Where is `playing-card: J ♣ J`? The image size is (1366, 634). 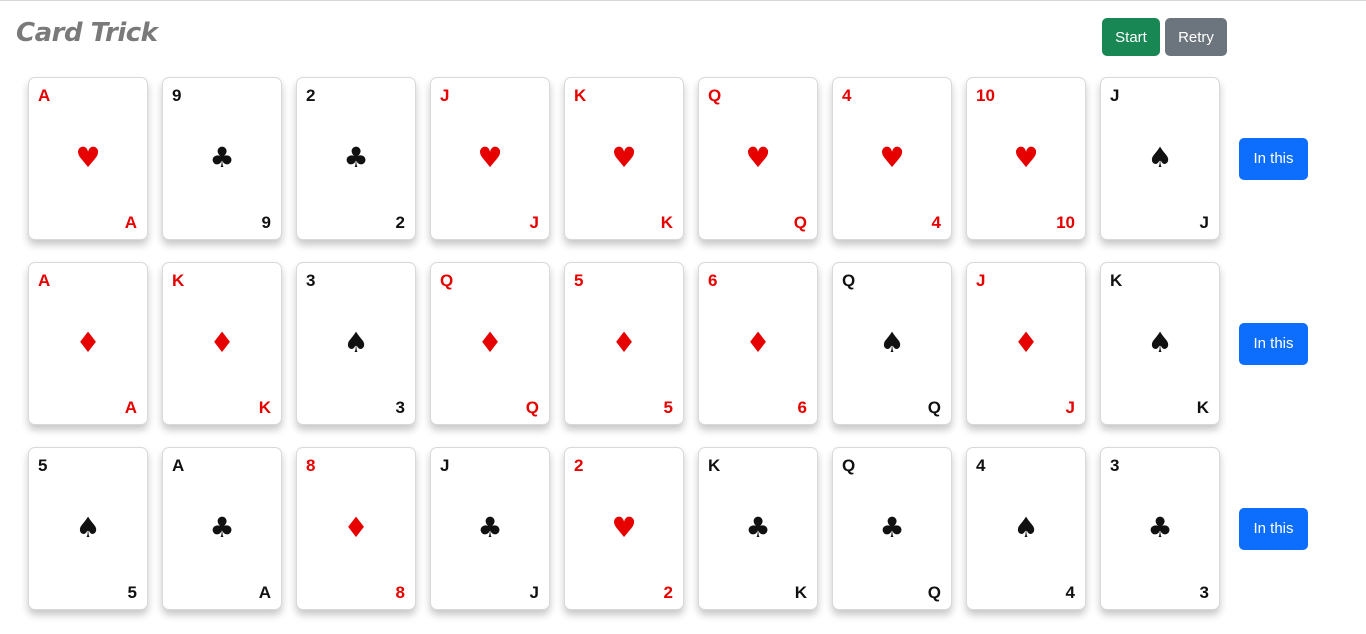
playing-card: J ♣ J is located at coordinates (490, 528).